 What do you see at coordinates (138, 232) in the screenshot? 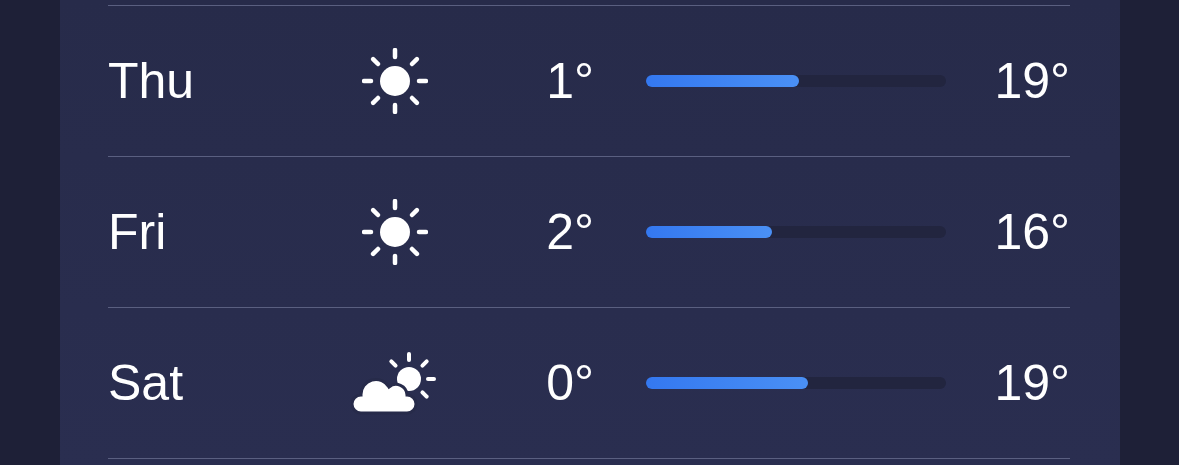
I see `day-label: Fri` at bounding box center [138, 232].